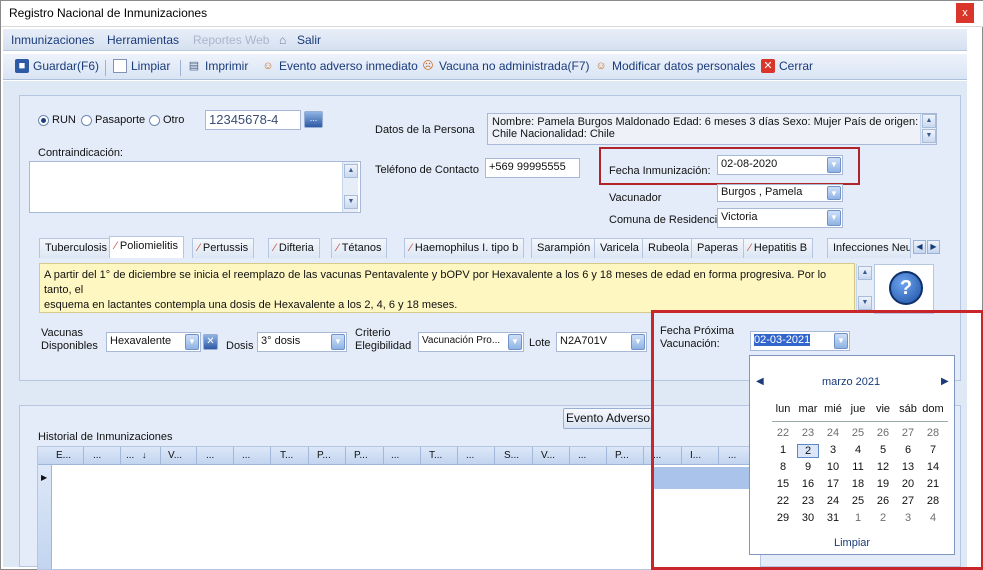  What do you see at coordinates (717, 248) in the screenshot?
I see `tab-paperas: Paperas` at bounding box center [717, 248].